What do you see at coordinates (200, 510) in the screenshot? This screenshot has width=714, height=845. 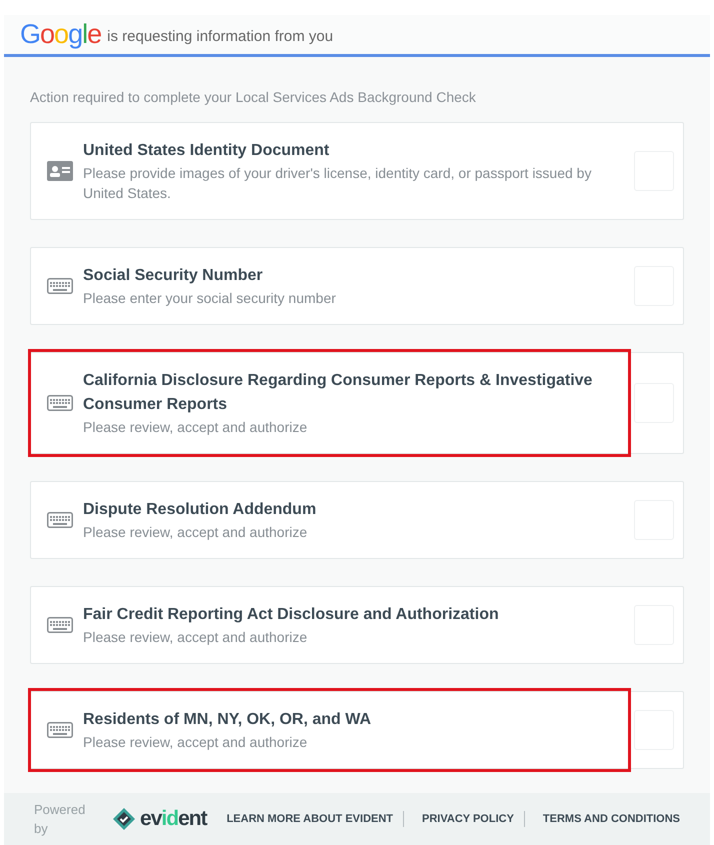 I see `card-title: Dispute Resolution Addendum` at bounding box center [200, 510].